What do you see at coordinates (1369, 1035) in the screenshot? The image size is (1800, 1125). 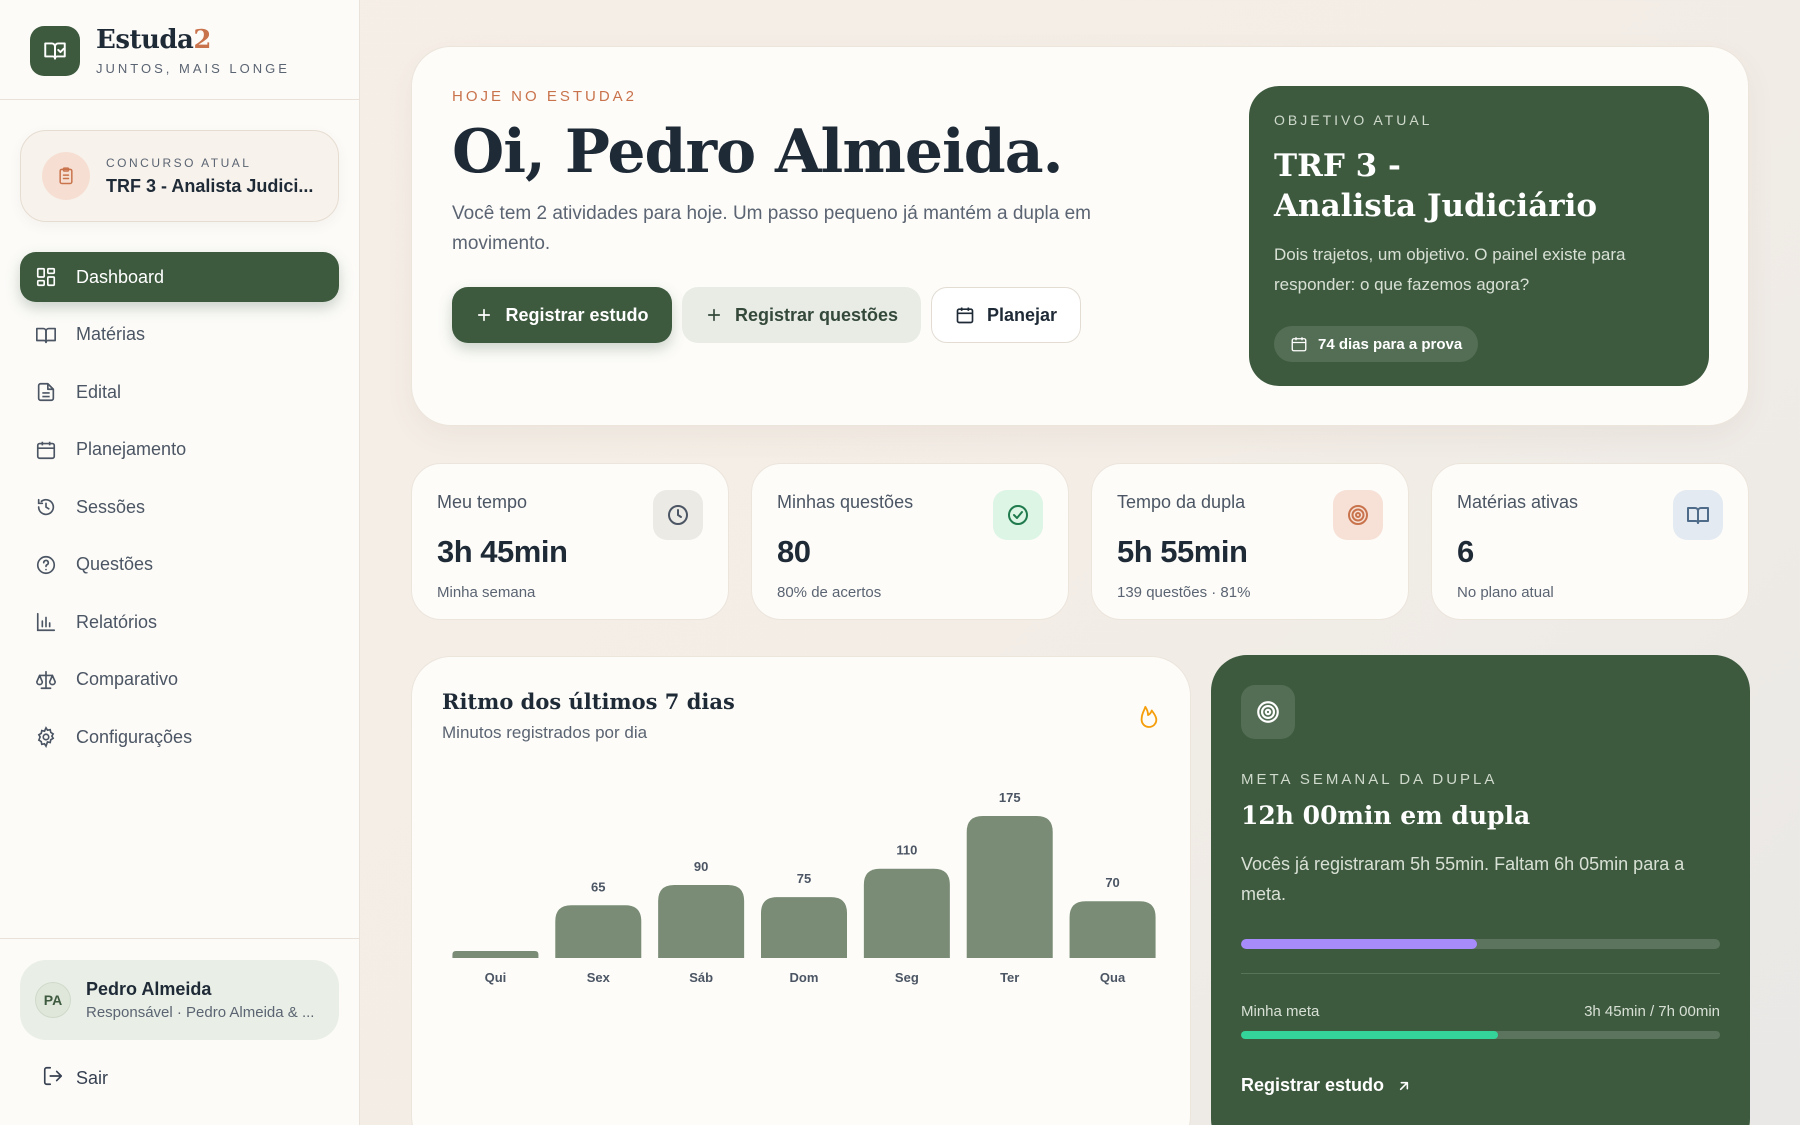 I see `my-progress-fill` at bounding box center [1369, 1035].